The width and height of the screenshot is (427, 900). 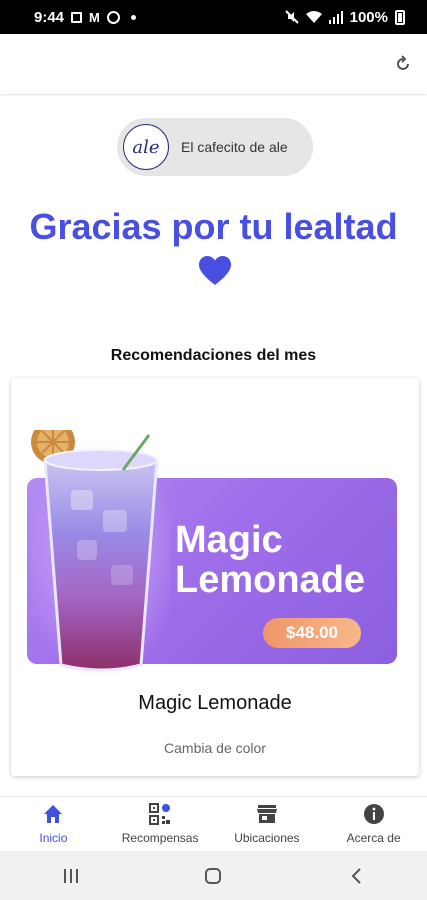 What do you see at coordinates (213, 64) in the screenshot?
I see `app-bar` at bounding box center [213, 64].